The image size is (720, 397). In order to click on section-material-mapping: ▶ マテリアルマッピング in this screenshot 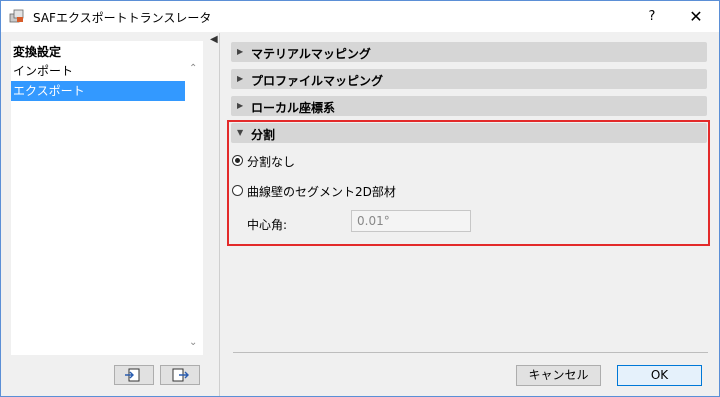, I will do `click(469, 52)`.